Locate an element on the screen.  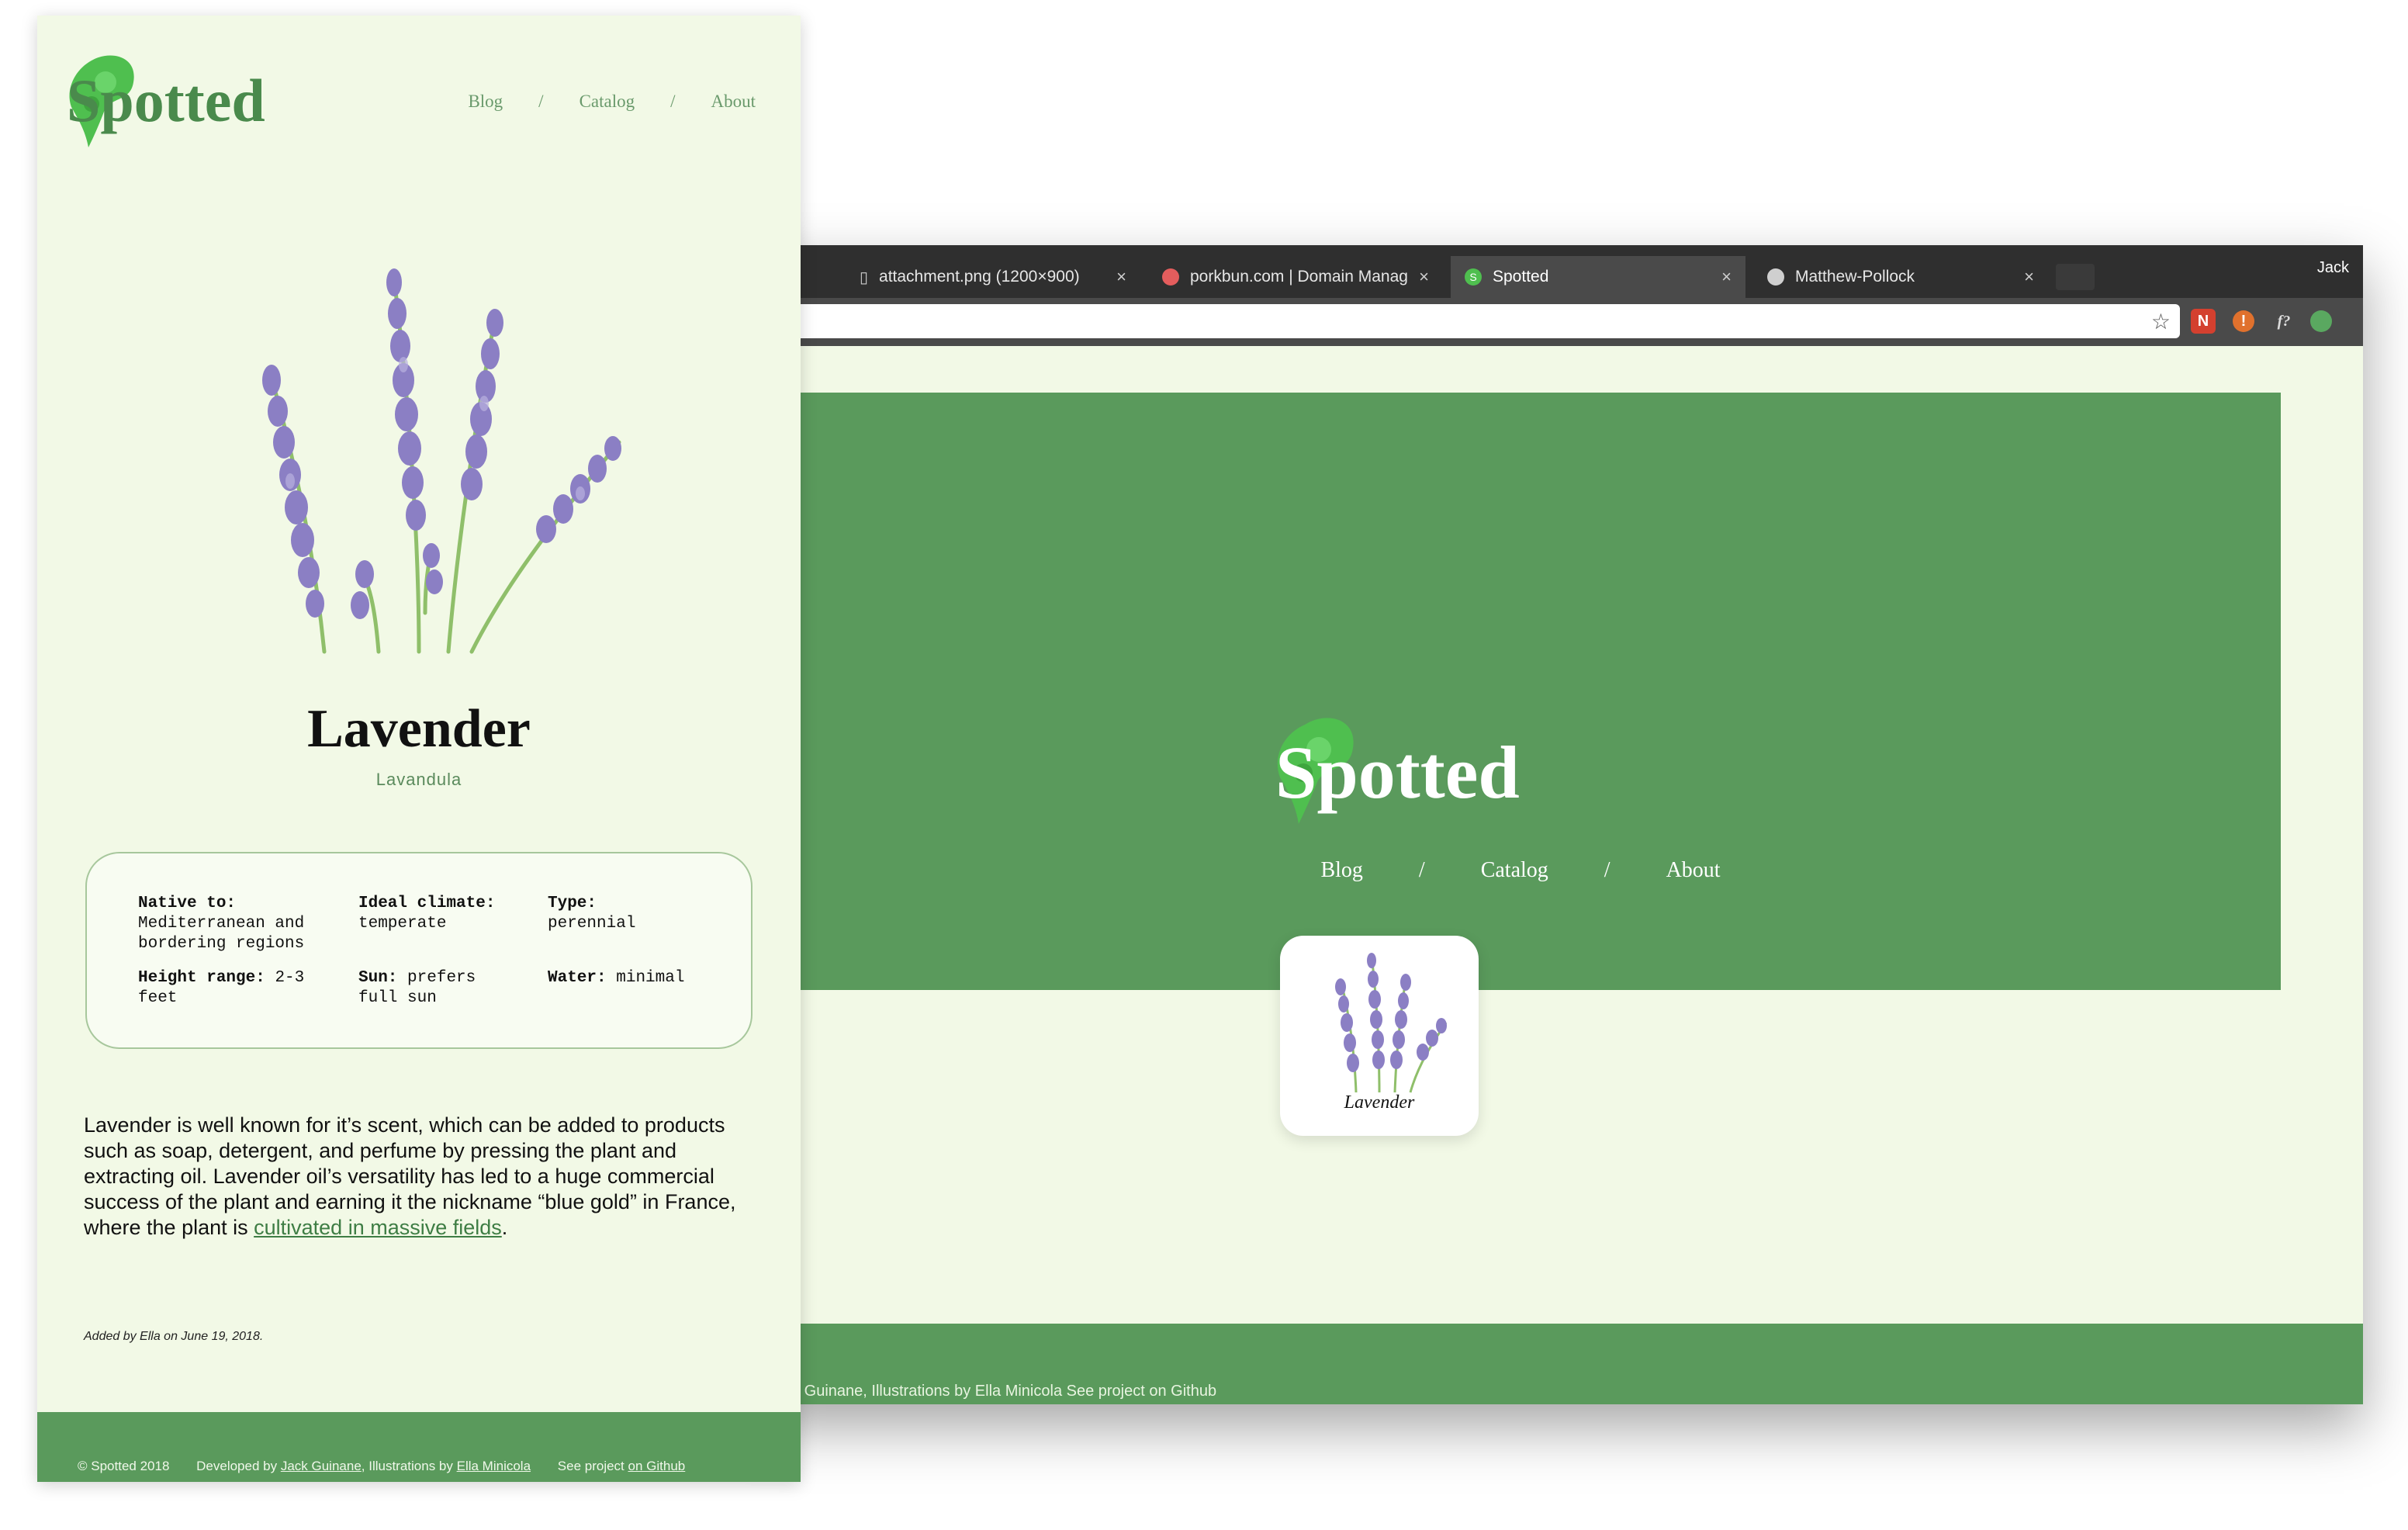
github-icon is located at coordinates (1775, 277).